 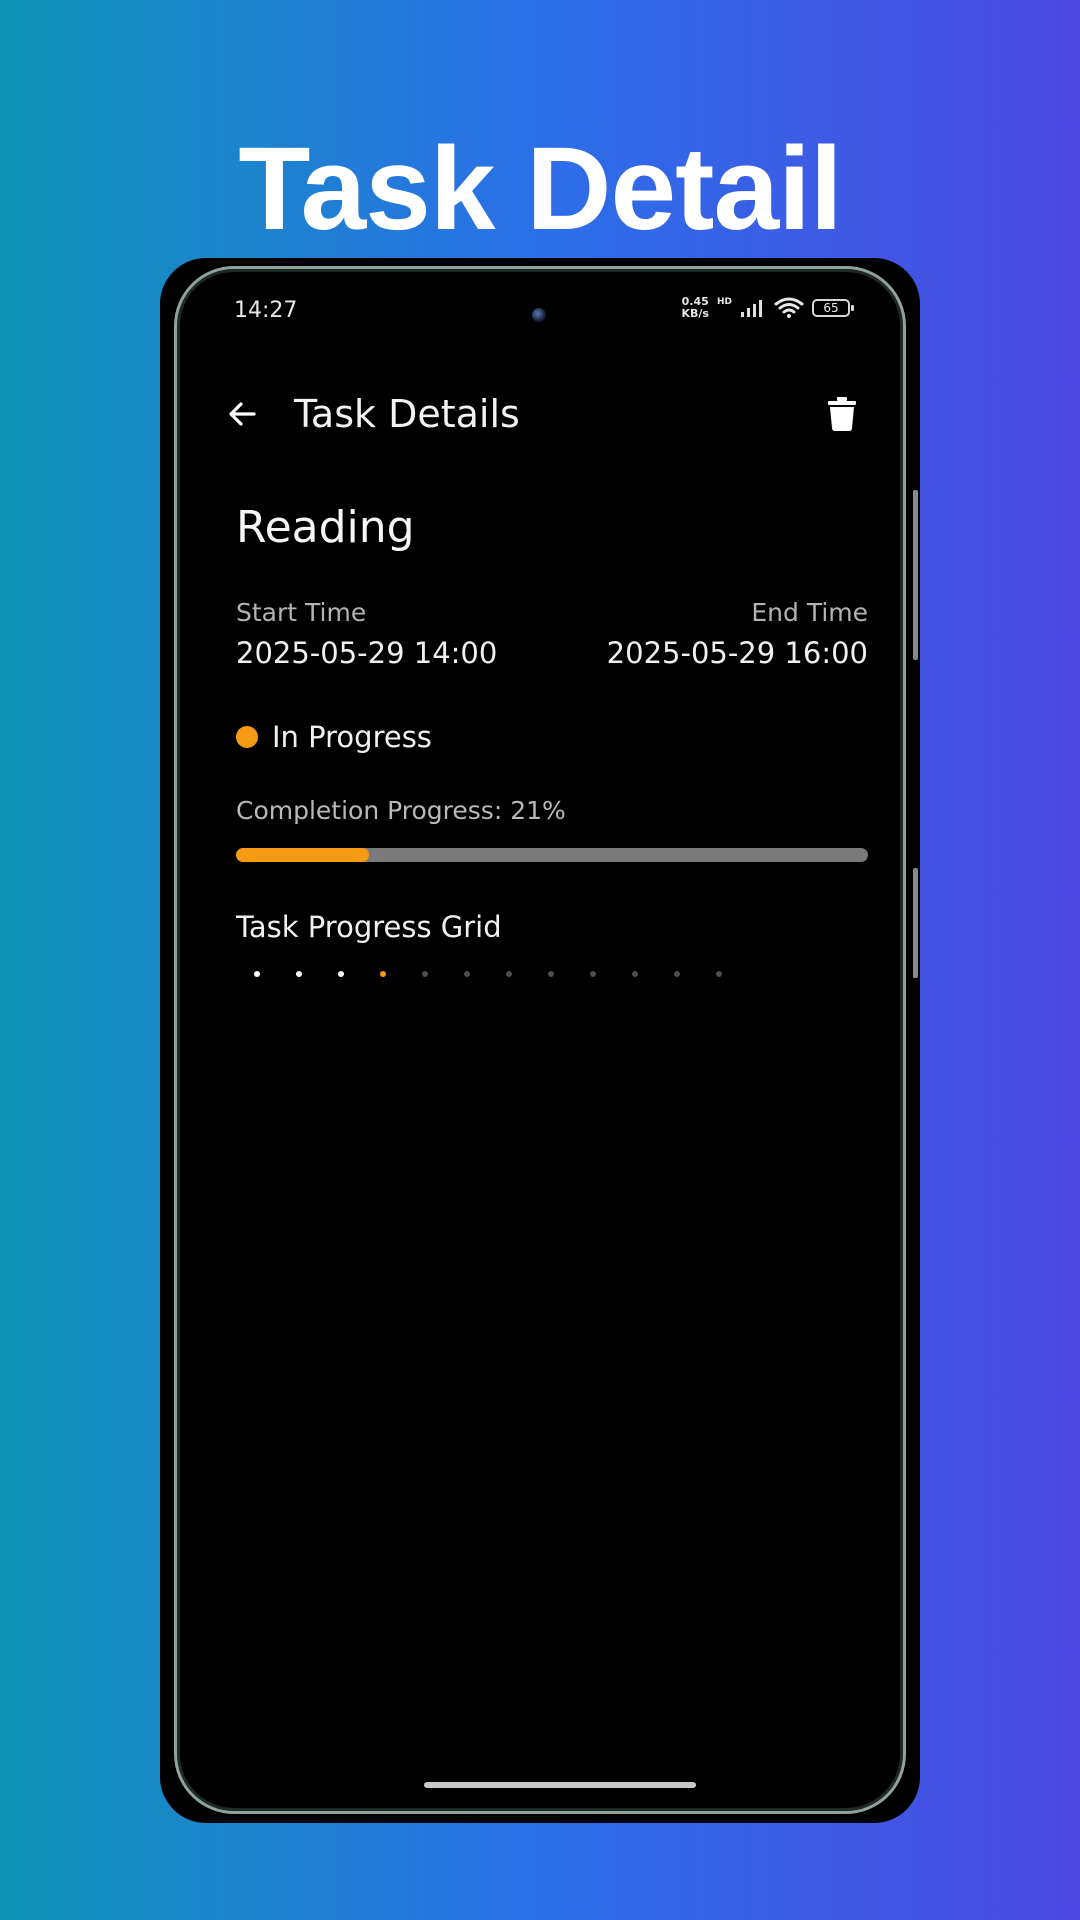 I want to click on end-time-value: 2025-05-29 16:00, so click(x=737, y=653).